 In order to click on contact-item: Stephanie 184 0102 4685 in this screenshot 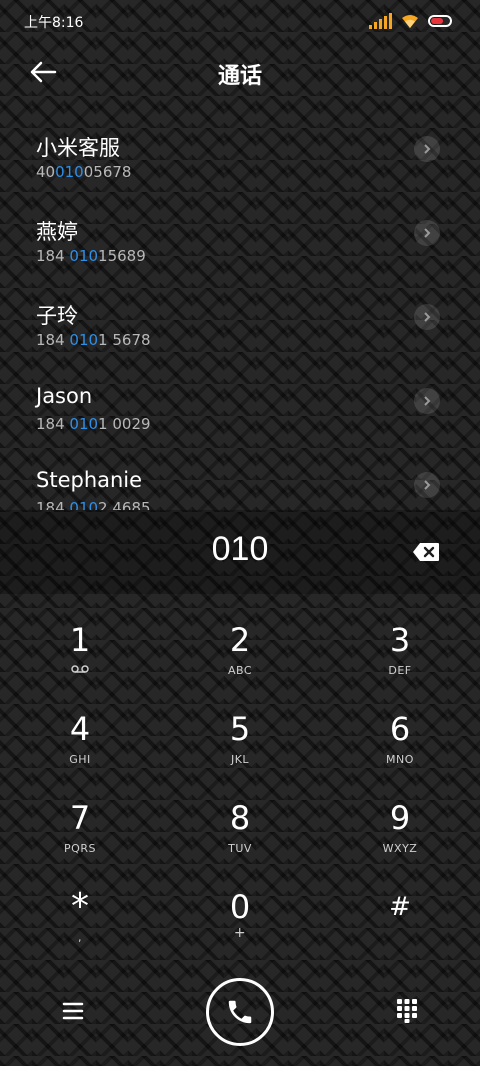, I will do `click(240, 476)`.